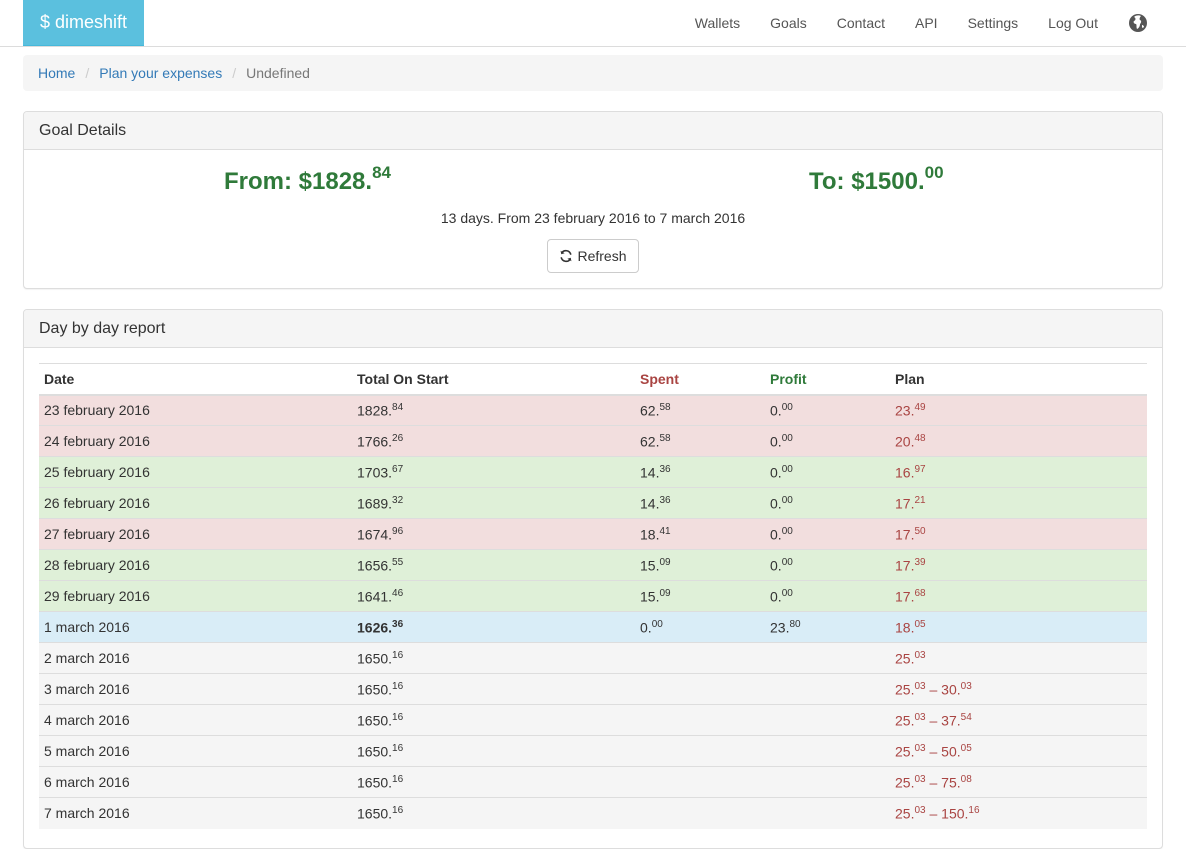 The image size is (1186, 849). Describe the element at coordinates (493, 534) in the screenshot. I see `cell-total: 1674.96` at that location.